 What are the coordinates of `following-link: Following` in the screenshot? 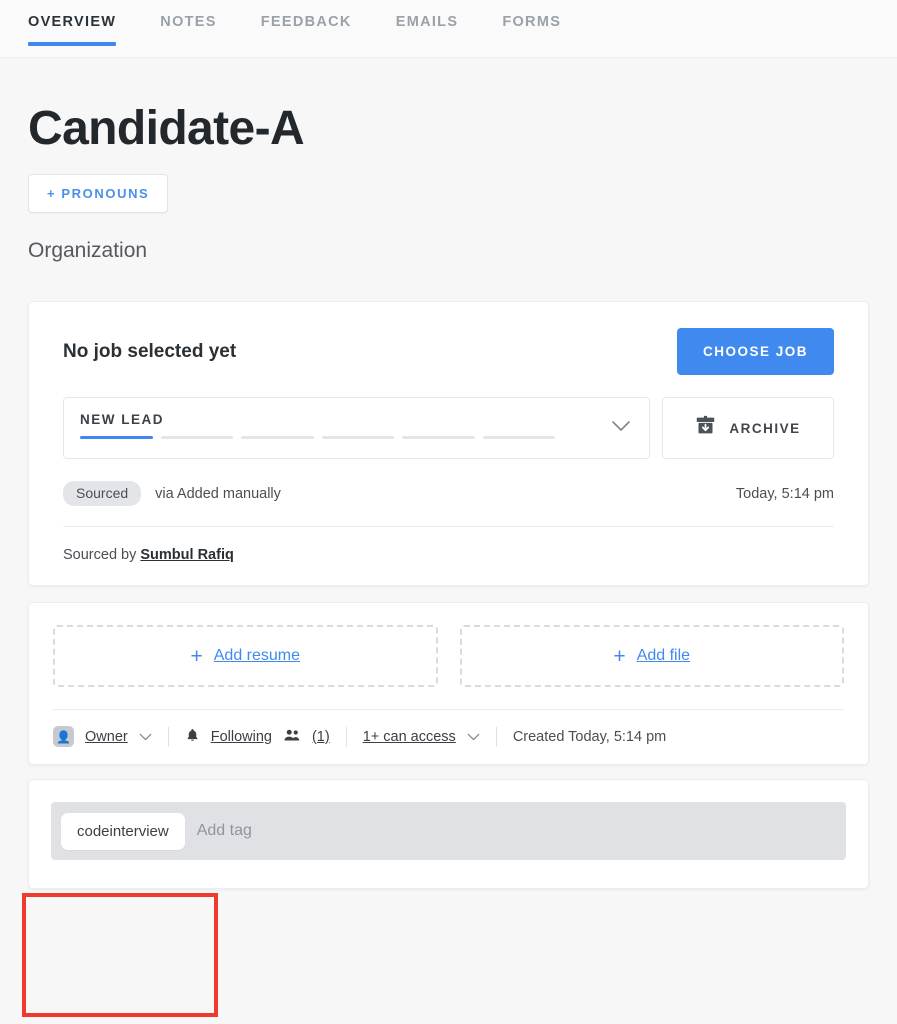 It's located at (241, 737).